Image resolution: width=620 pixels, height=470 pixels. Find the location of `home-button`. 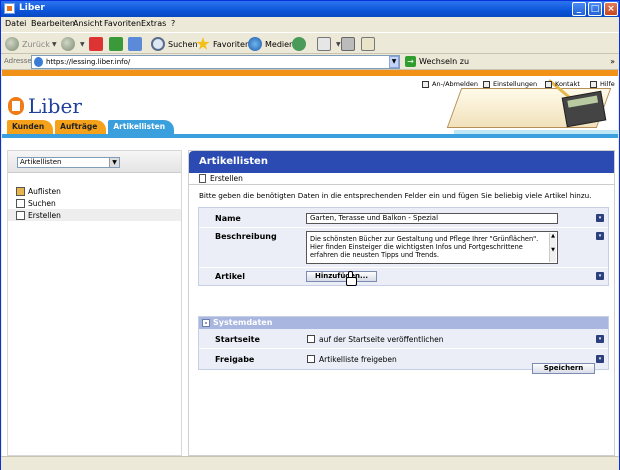

home-button is located at coordinates (136, 44).